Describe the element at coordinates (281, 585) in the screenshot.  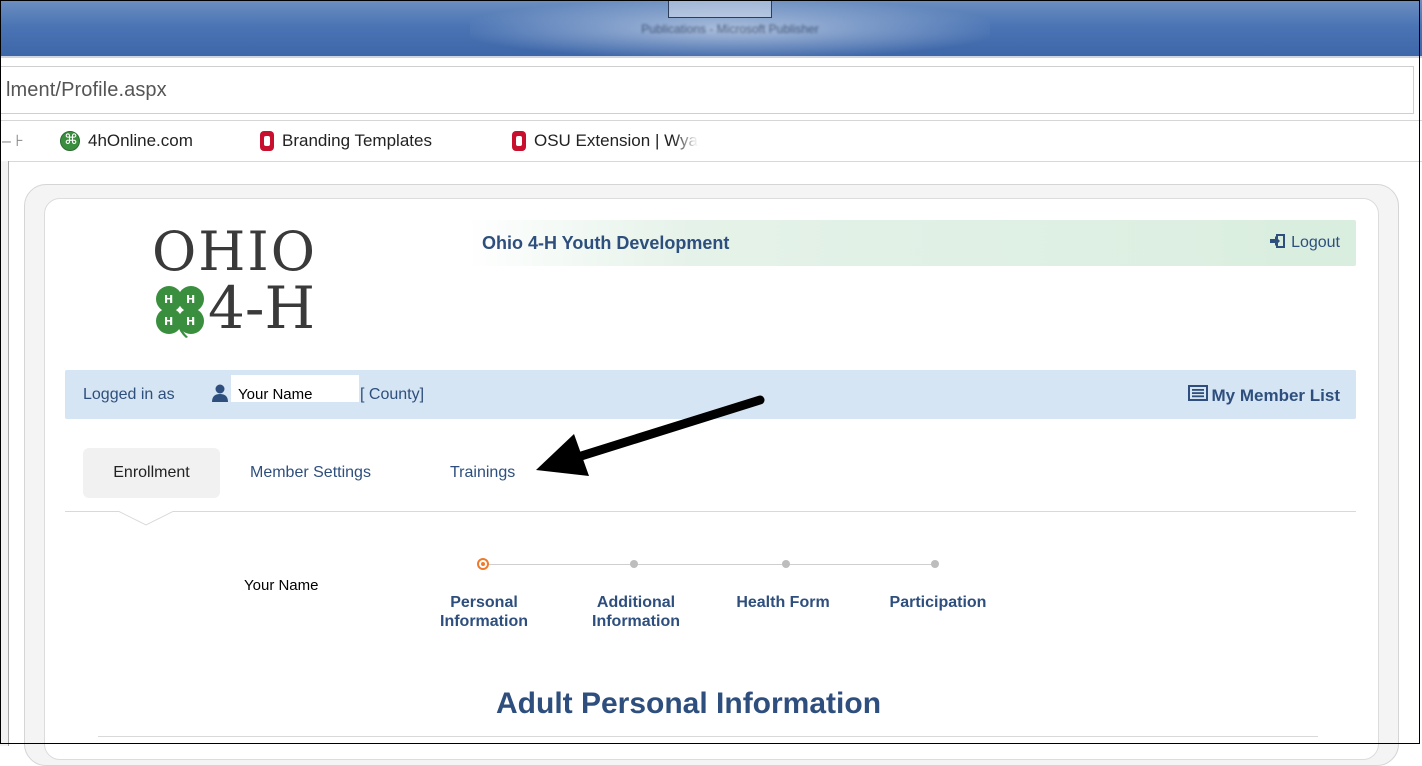
I see `member-name: Your Name` at that location.